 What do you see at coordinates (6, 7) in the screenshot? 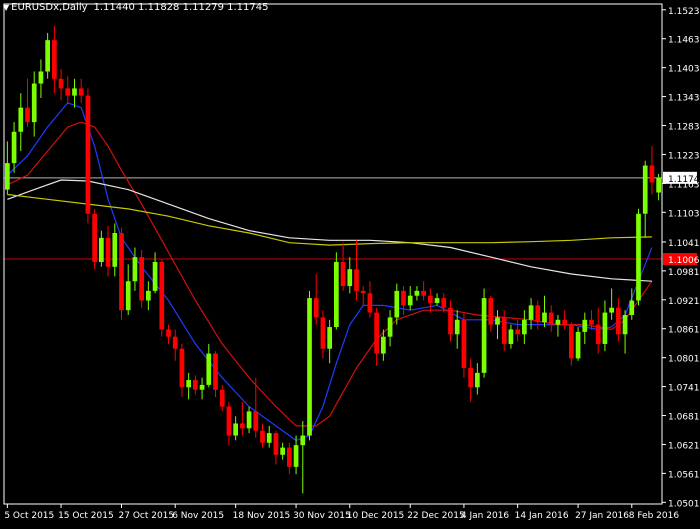
I see `dropdown-triangle-icon: ▼` at bounding box center [6, 7].